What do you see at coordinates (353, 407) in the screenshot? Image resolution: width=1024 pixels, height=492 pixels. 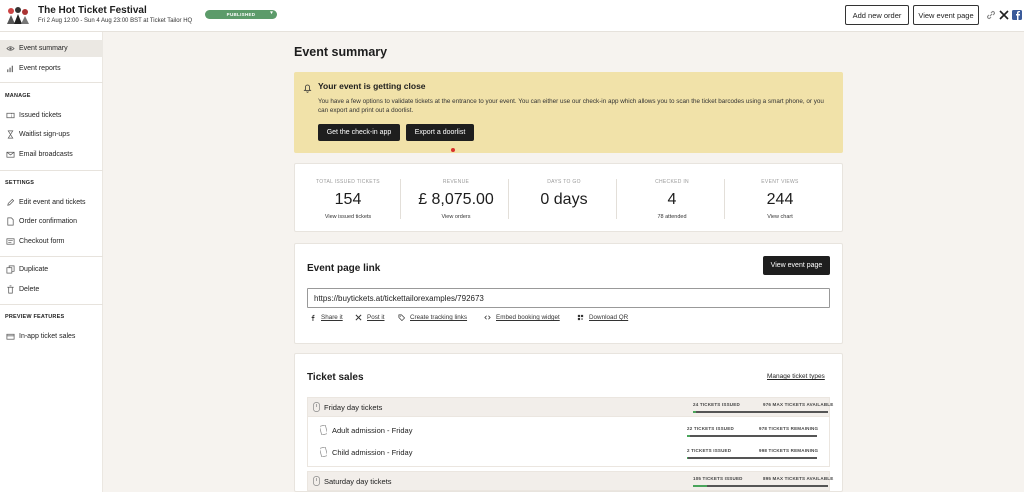 I see `ticket-group-name: Friday day tickets` at bounding box center [353, 407].